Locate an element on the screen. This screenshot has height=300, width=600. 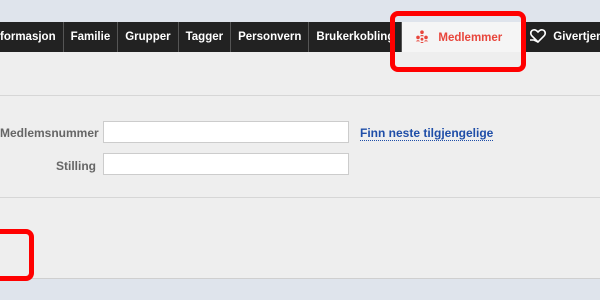
heart-hand-icon is located at coordinates (538, 37).